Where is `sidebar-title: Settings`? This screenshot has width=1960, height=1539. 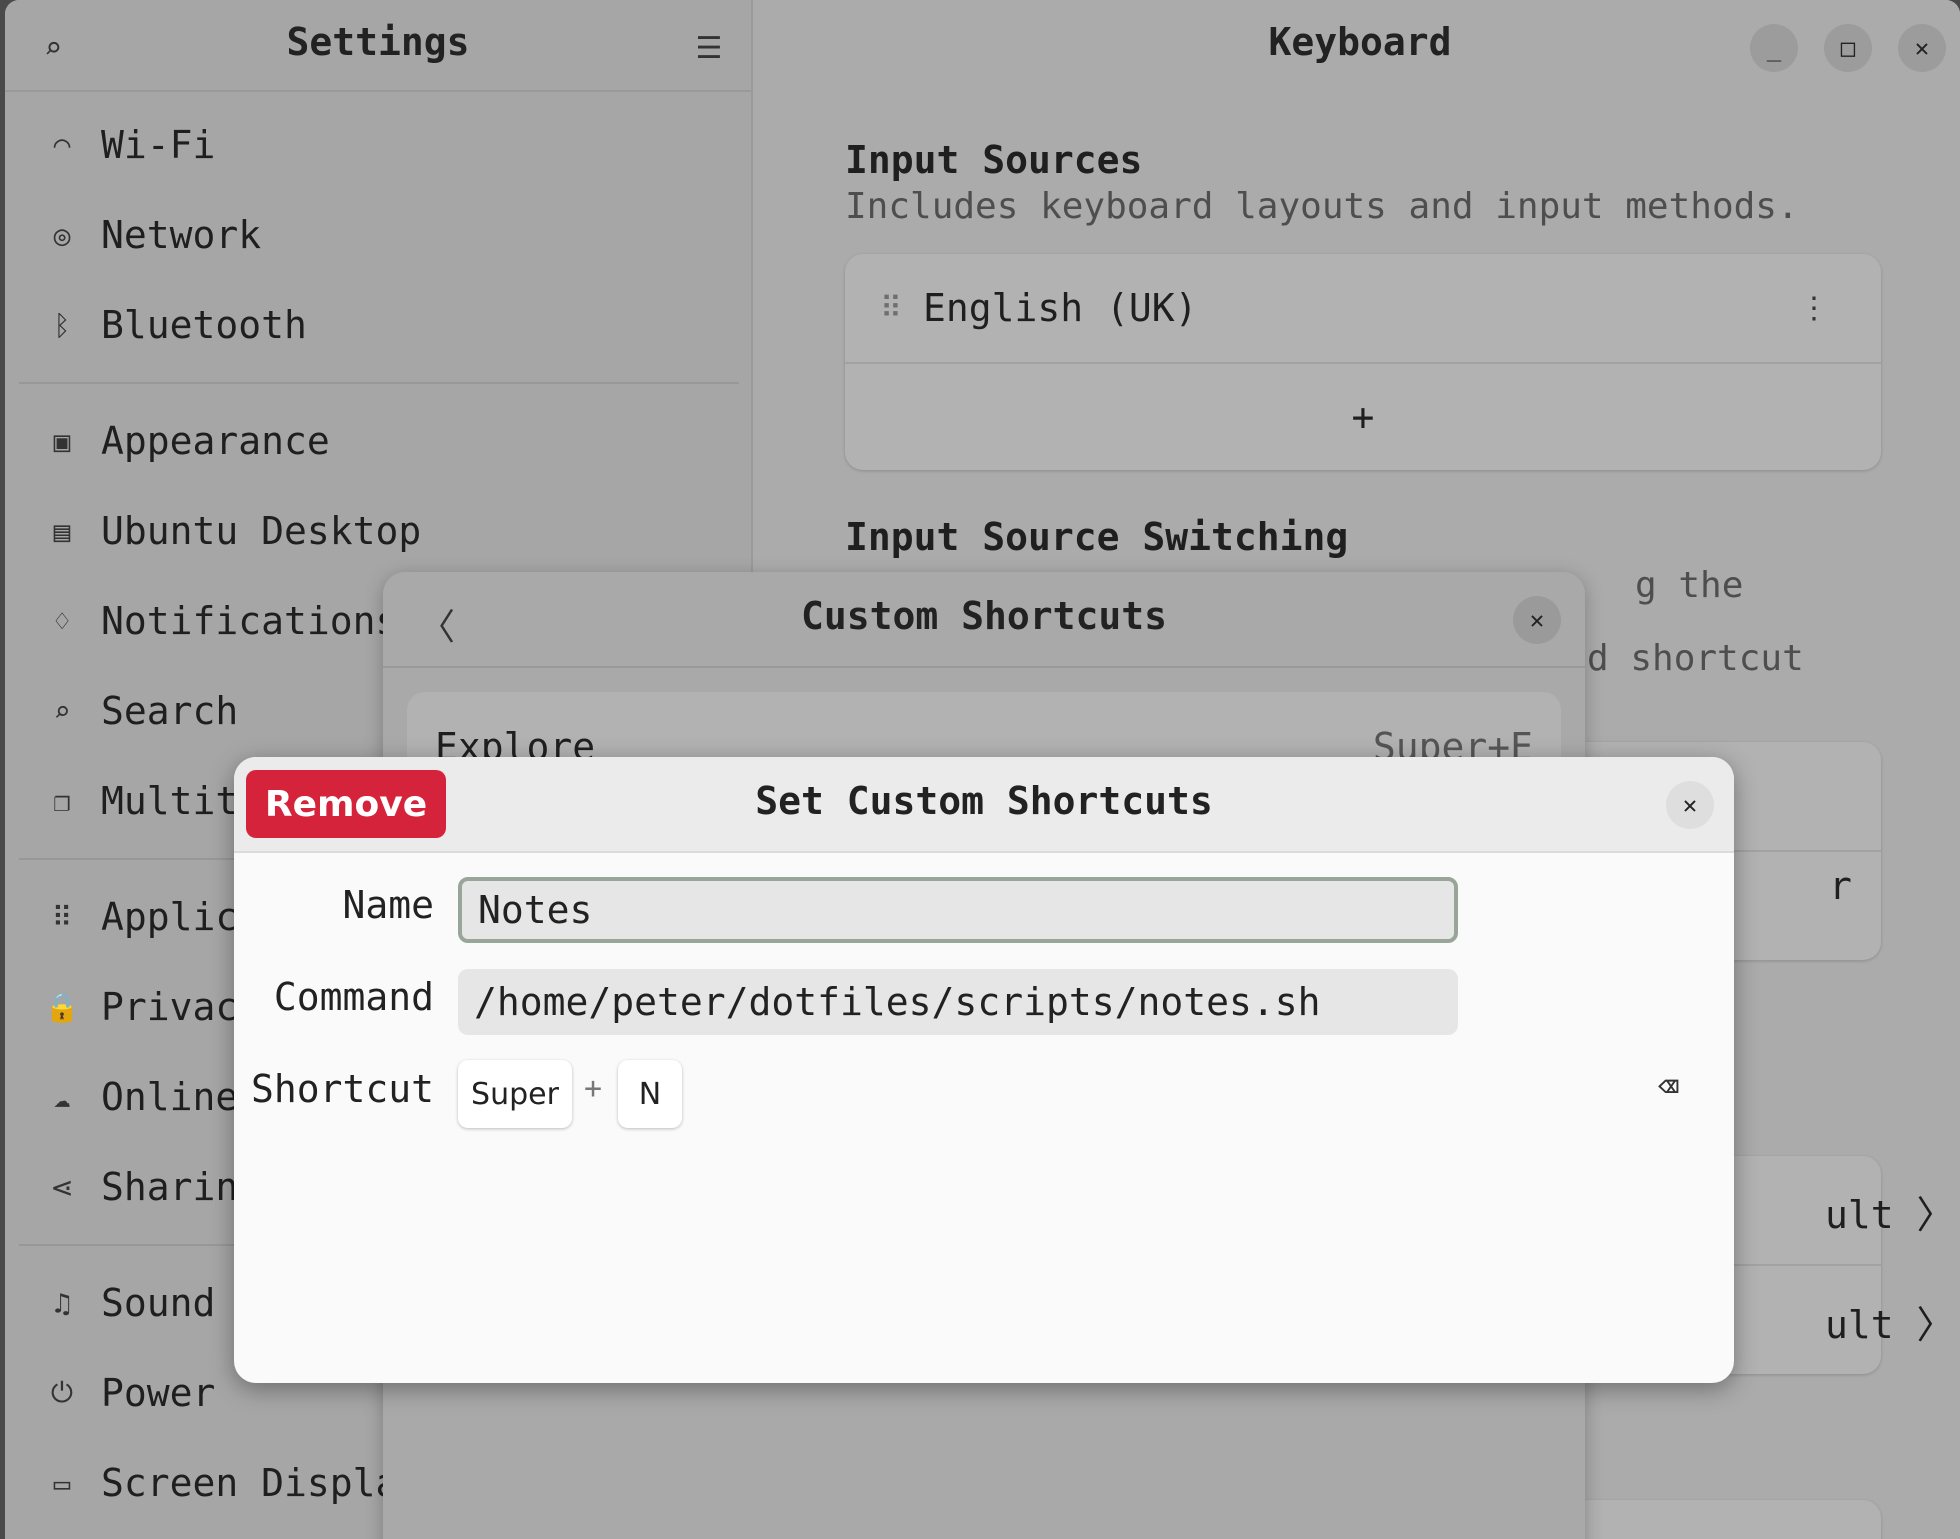
sidebar-title: Settings is located at coordinates (378, 42).